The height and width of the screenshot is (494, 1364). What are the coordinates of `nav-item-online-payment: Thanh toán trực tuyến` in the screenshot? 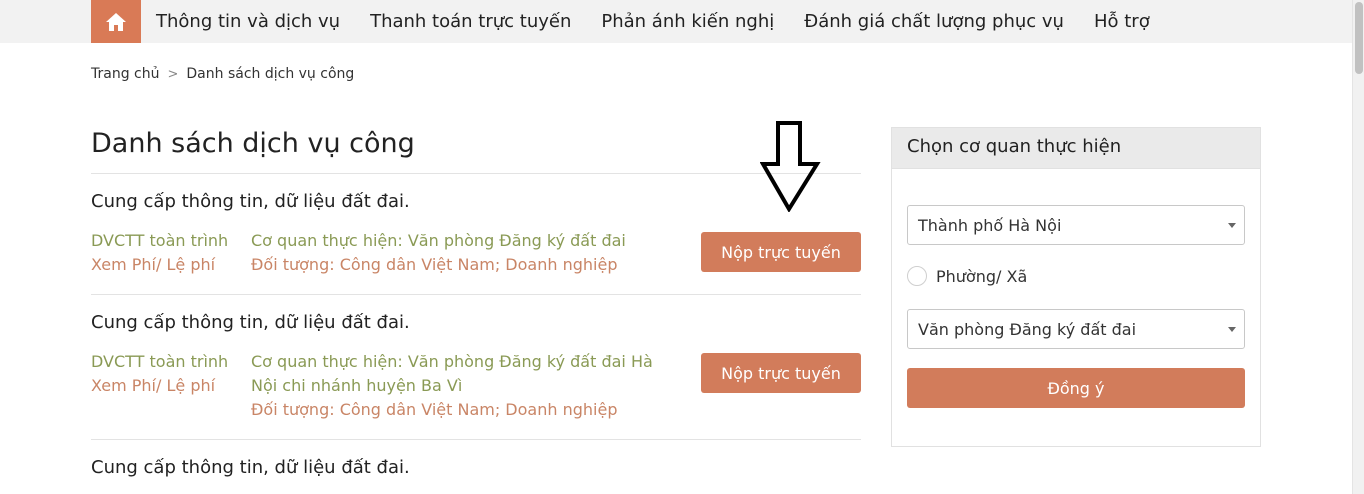 It's located at (470, 21).